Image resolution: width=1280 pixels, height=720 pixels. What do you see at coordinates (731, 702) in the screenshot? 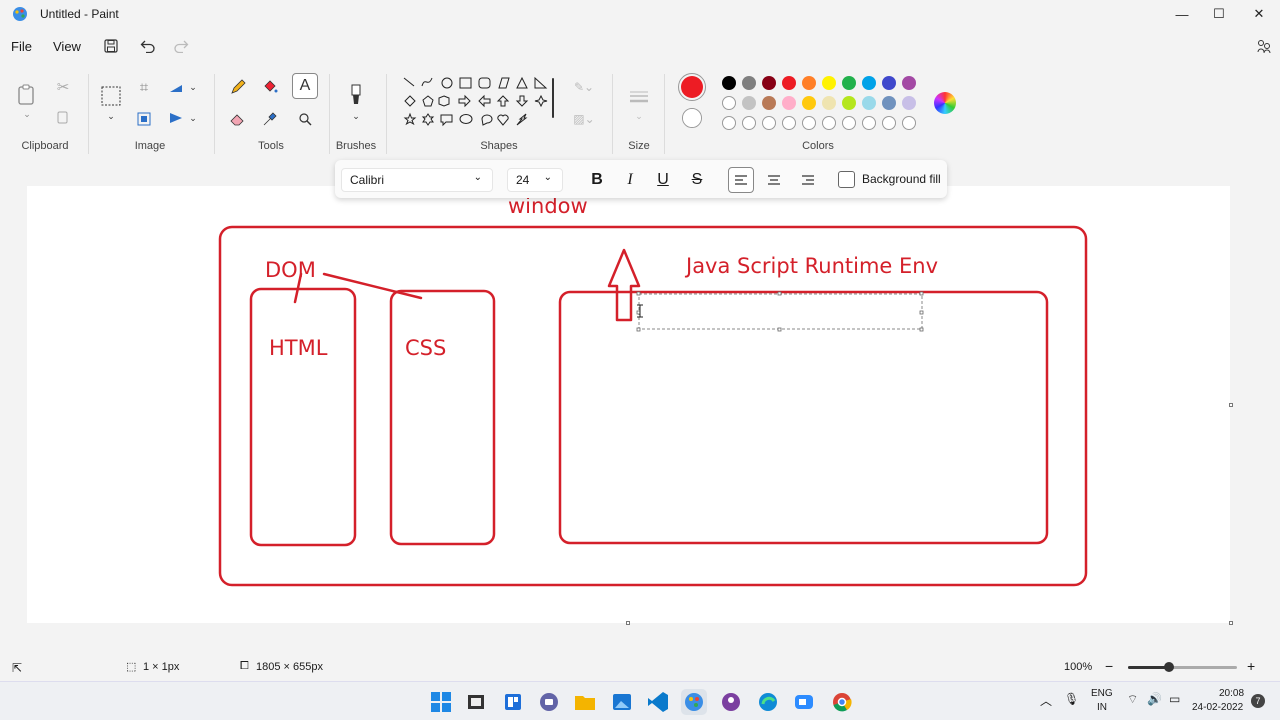
I see `podcast-app-icon` at bounding box center [731, 702].